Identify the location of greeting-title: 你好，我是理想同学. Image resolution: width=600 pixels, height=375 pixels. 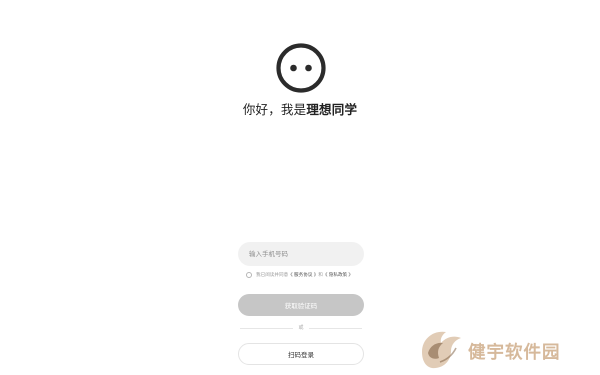
(300, 108).